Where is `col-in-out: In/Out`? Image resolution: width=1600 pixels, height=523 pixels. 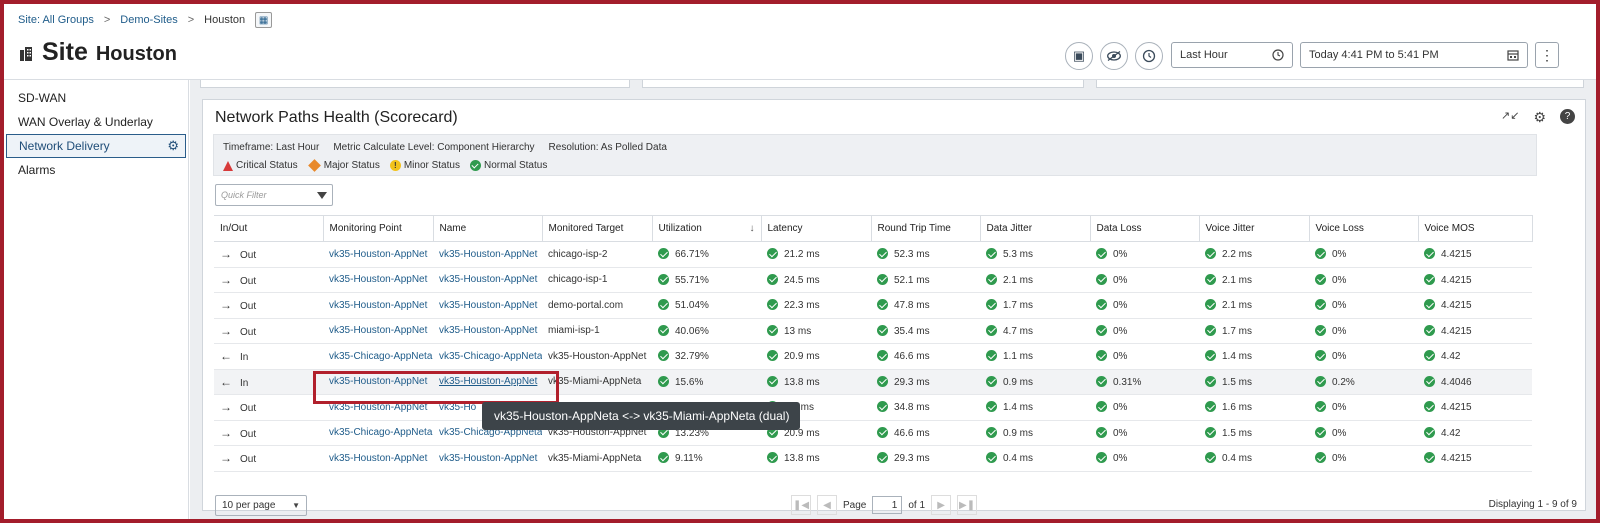
col-in-out: In/Out is located at coordinates (269, 228).